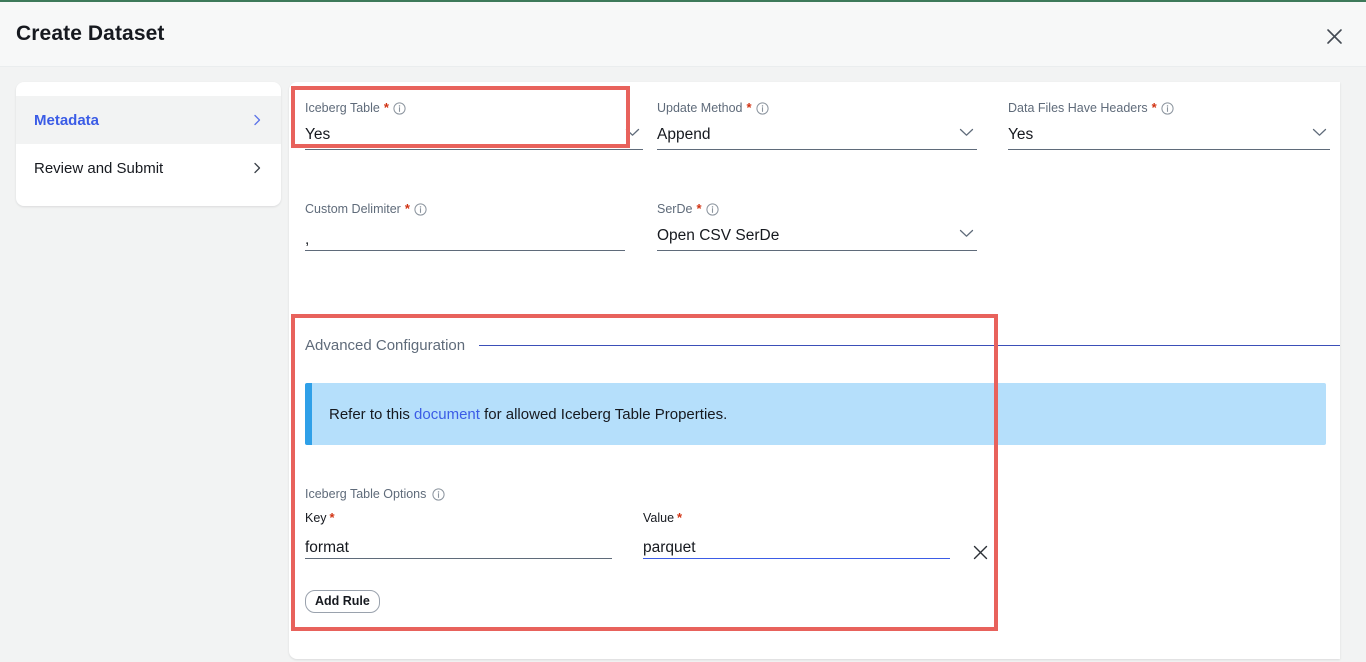 This screenshot has height=662, width=1366. I want to click on table-row: Key * format Value * parquet, so click(655, 535).